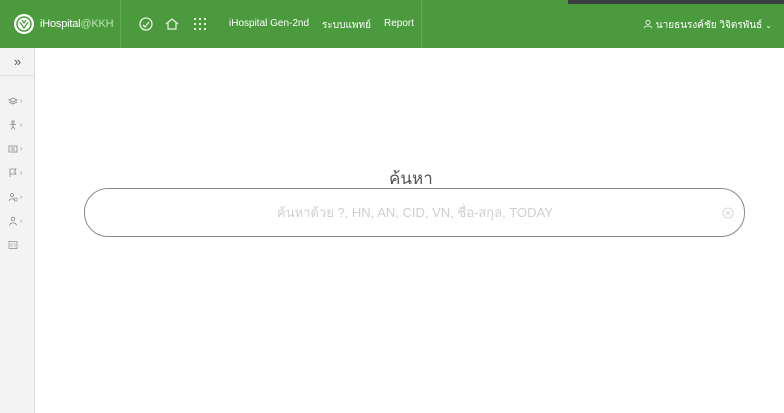  Describe the element at coordinates (13, 125) in the screenshot. I see `person-icon` at that location.